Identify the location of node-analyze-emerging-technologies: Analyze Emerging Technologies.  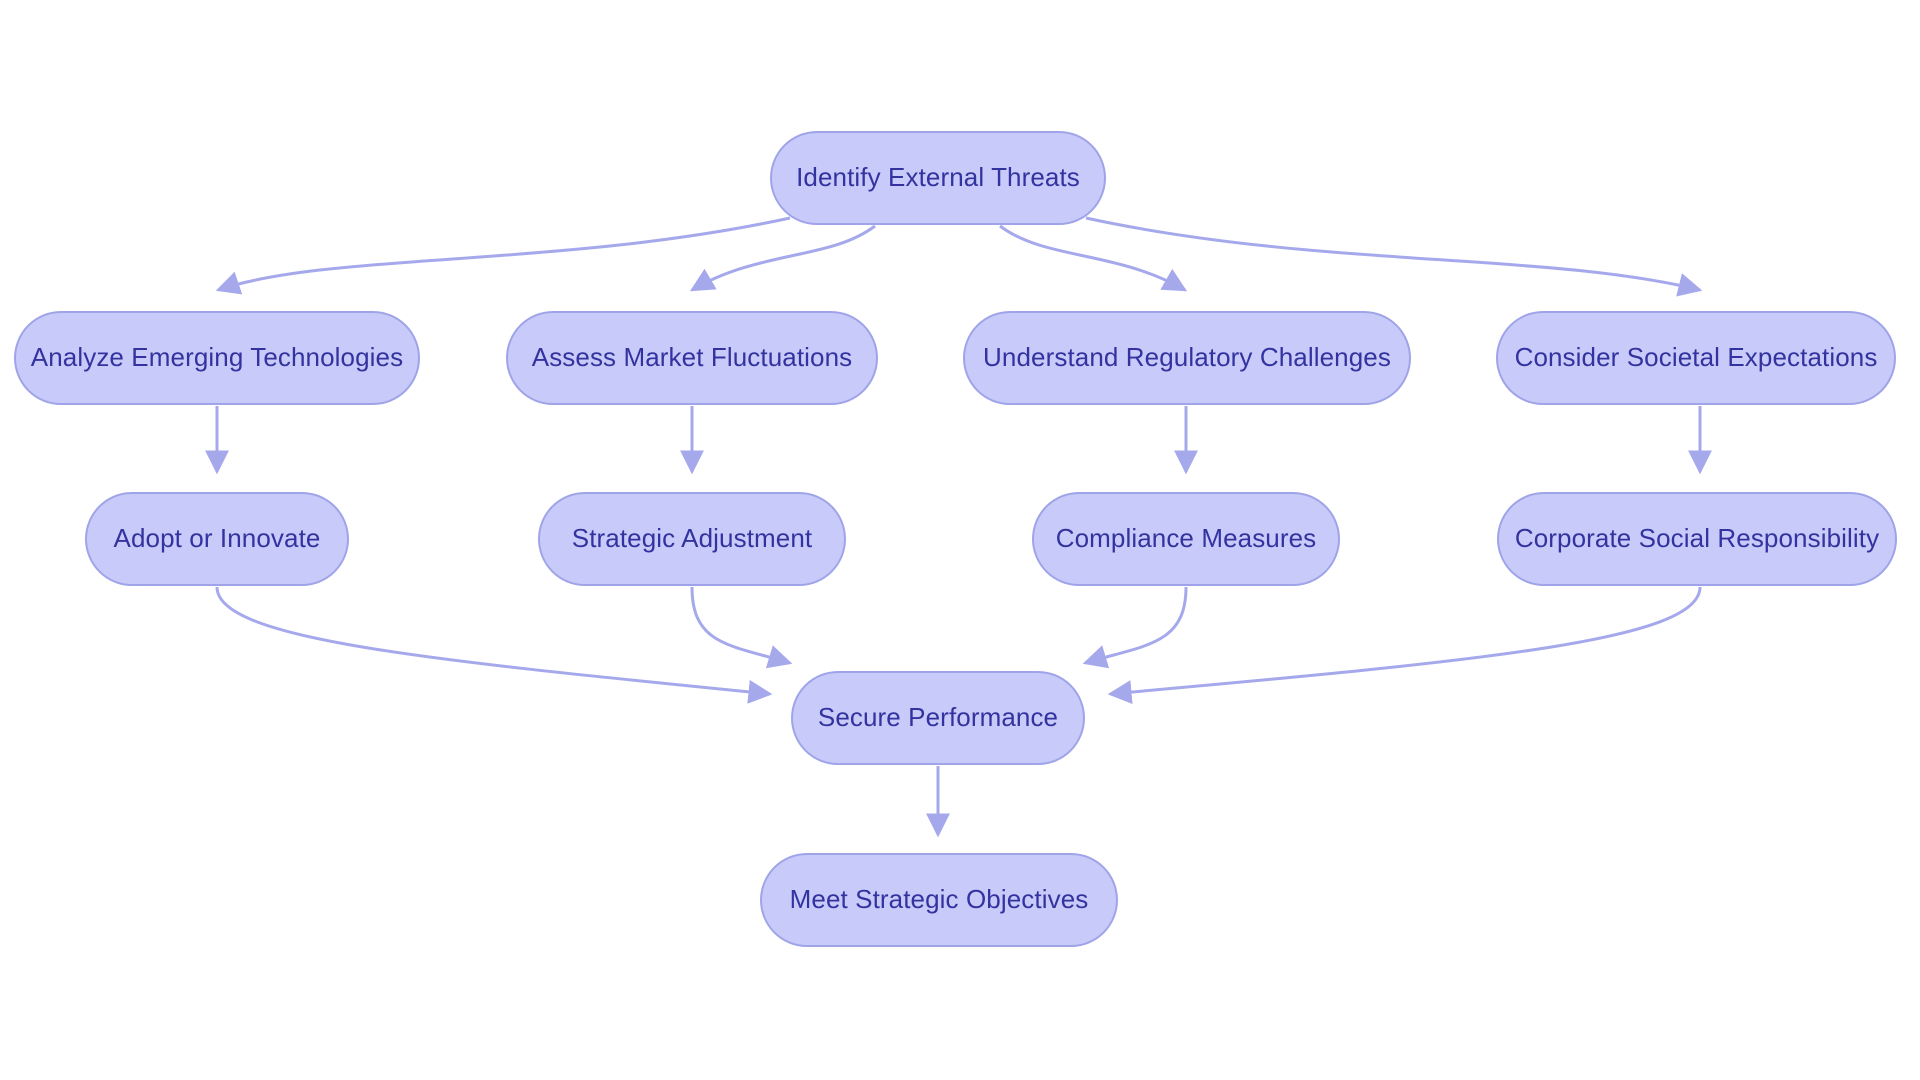
(217, 358).